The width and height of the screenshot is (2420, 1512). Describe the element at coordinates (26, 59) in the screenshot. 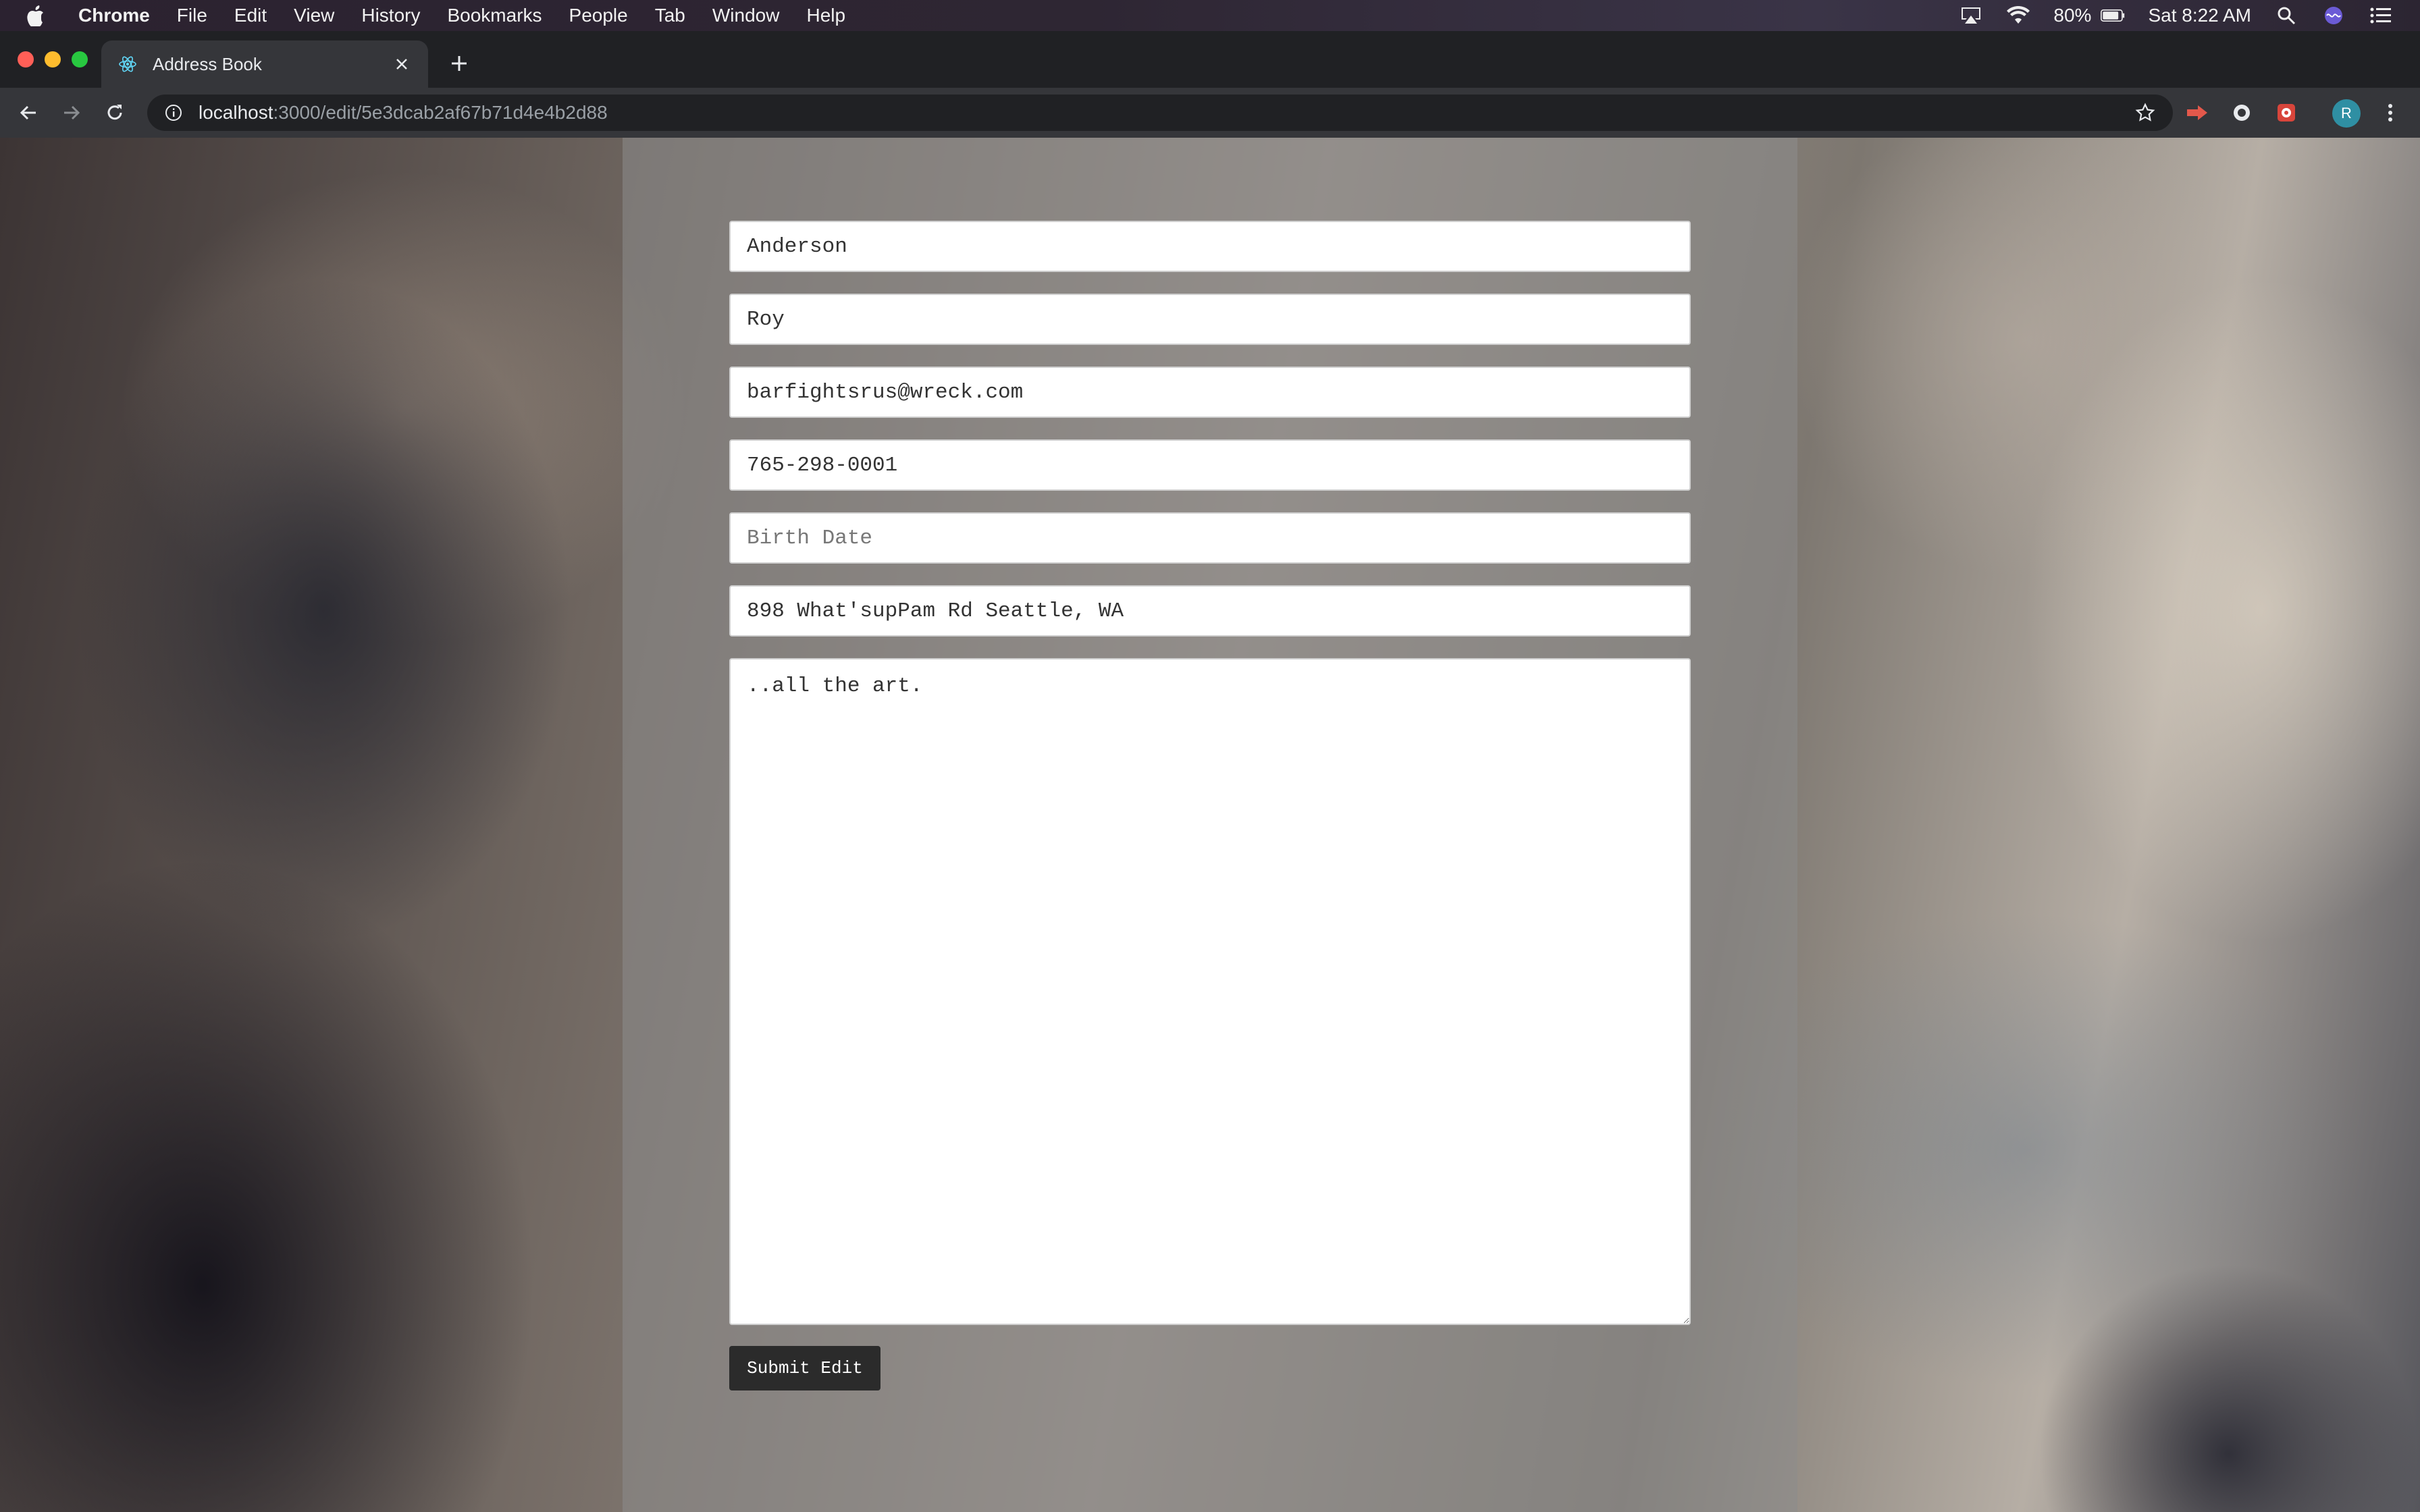

I see `close-window-button` at that location.